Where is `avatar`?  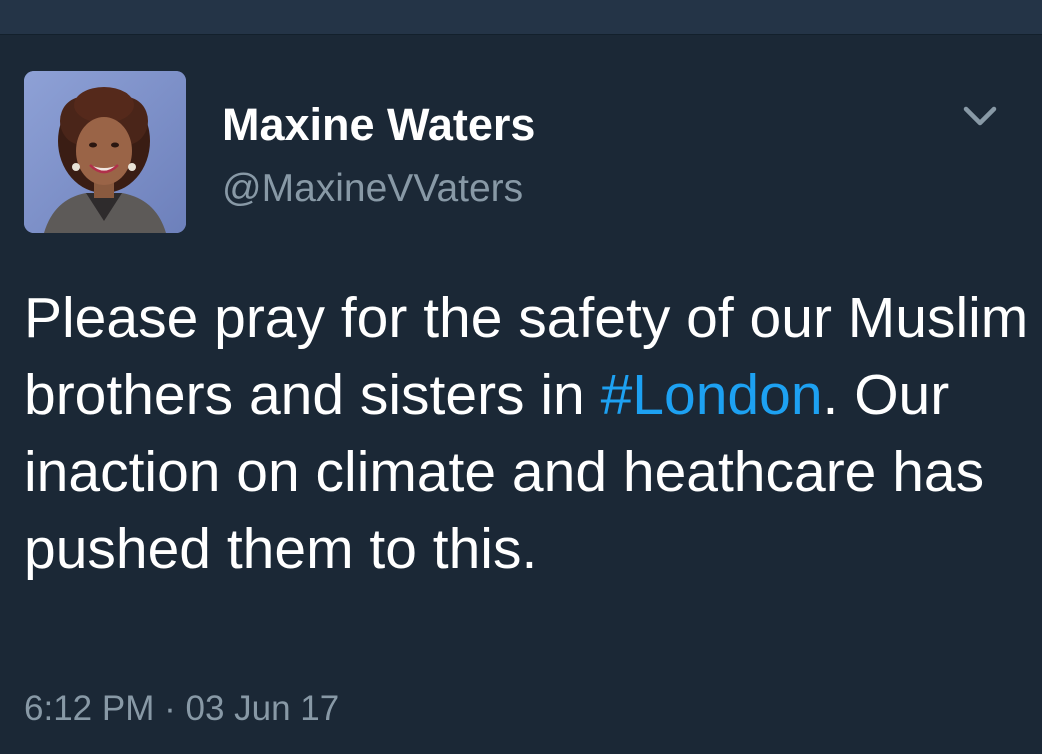
avatar is located at coordinates (105, 152).